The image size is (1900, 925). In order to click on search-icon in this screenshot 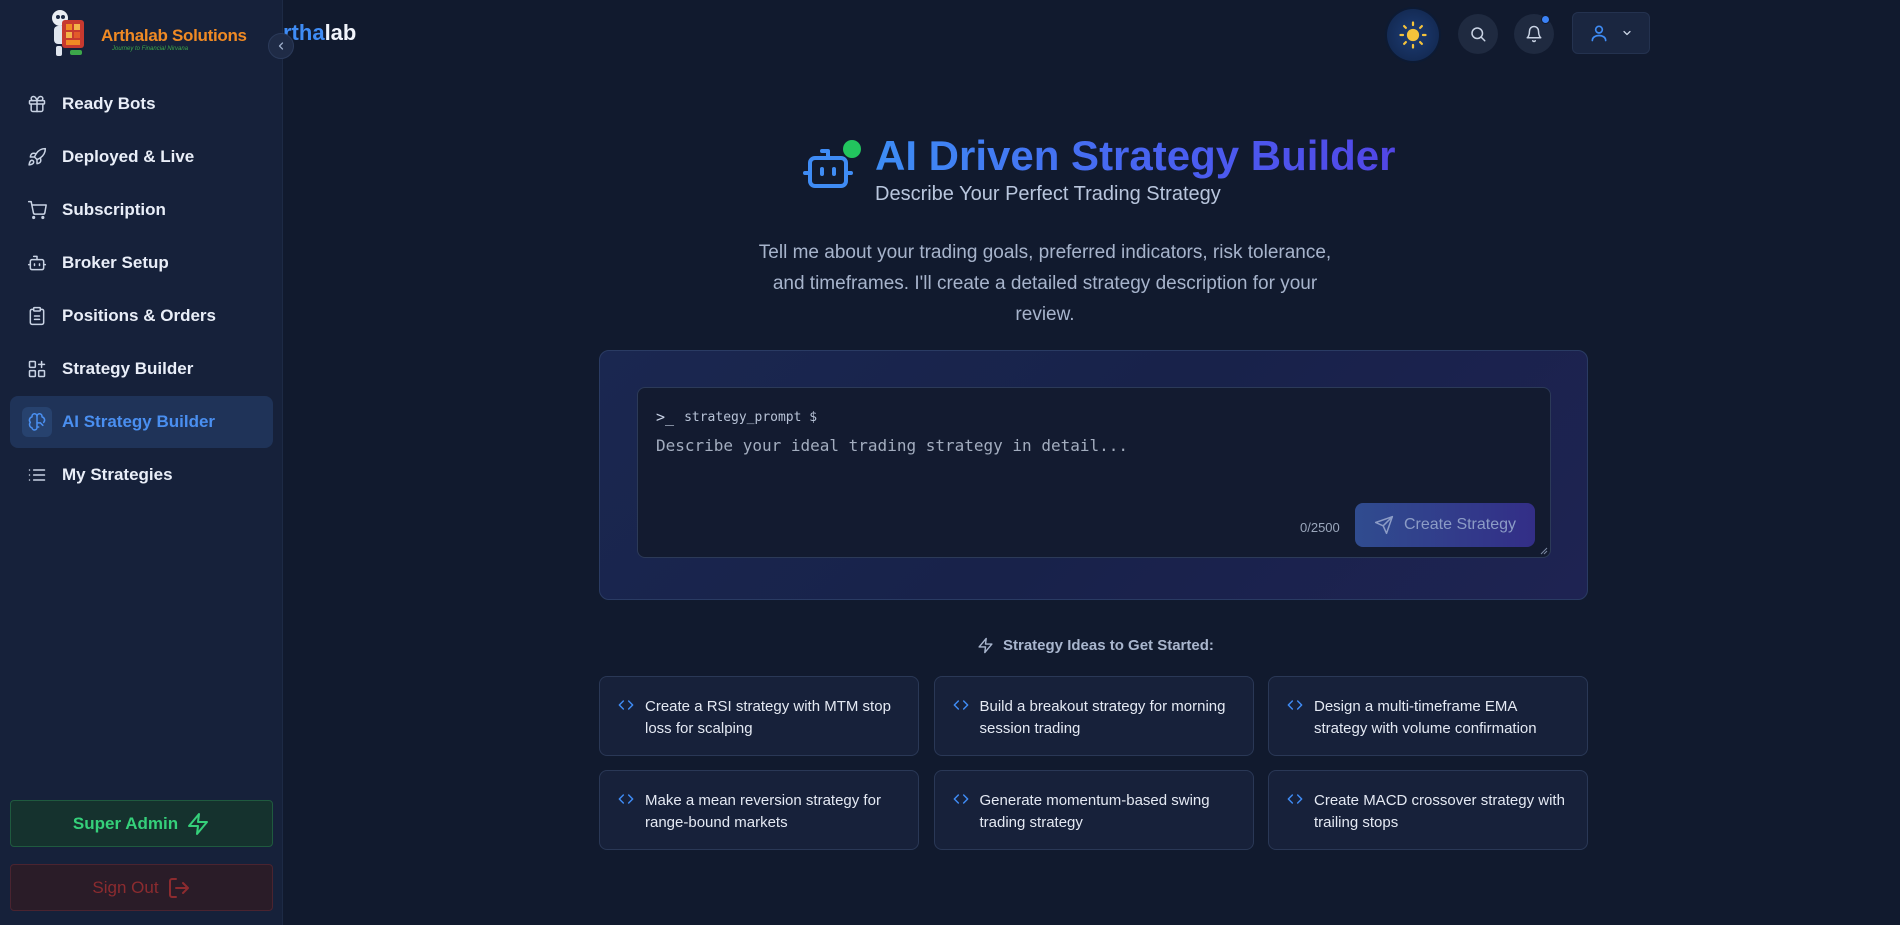, I will do `click(1478, 34)`.